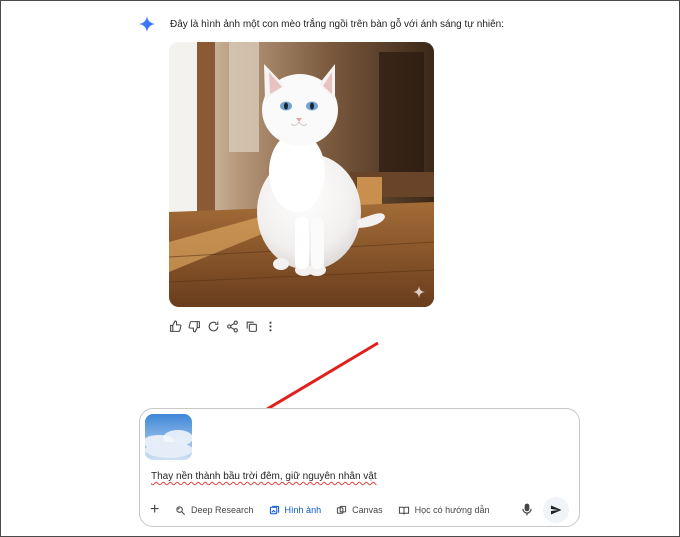  What do you see at coordinates (452, 510) in the screenshot?
I see `guided-learning-label: Học có hướng dẫn` at bounding box center [452, 510].